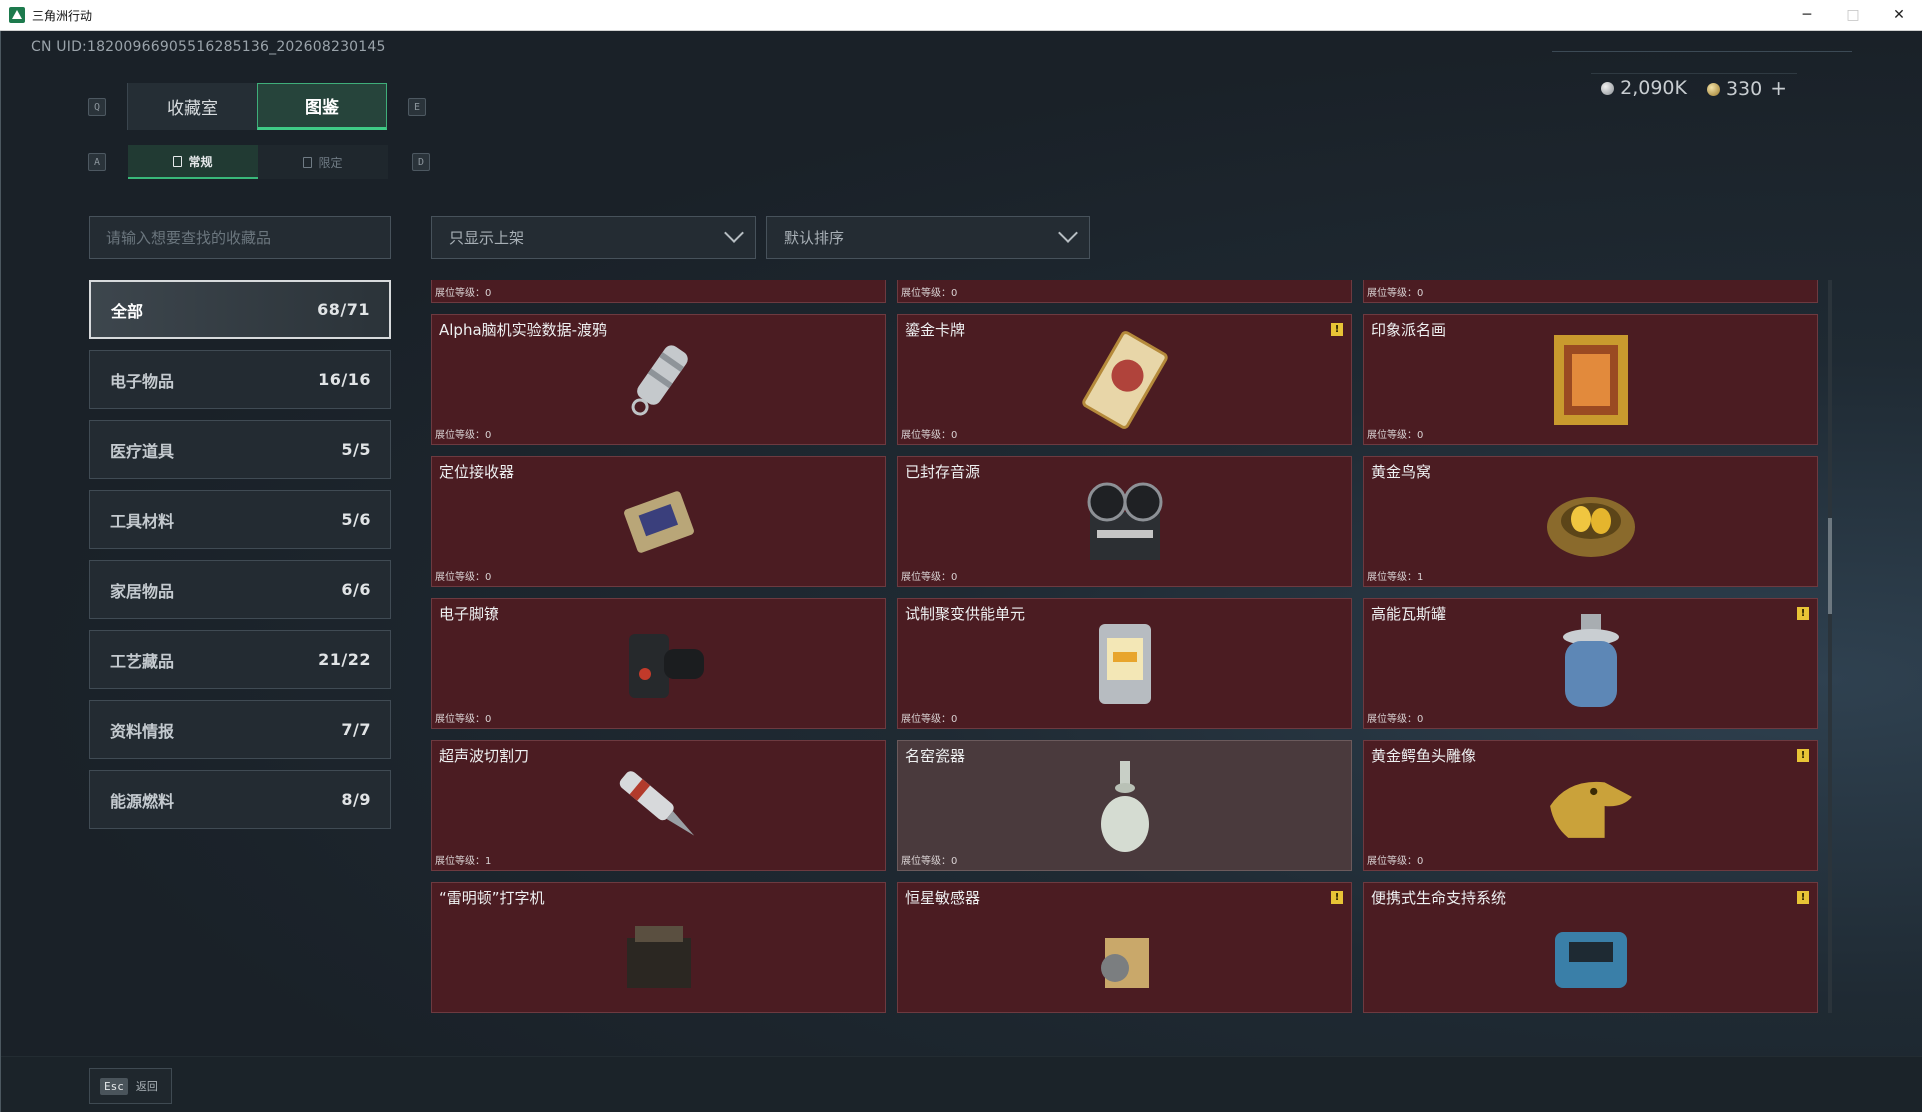  I want to click on tab-collection-room: 收藏室, so click(192, 106).